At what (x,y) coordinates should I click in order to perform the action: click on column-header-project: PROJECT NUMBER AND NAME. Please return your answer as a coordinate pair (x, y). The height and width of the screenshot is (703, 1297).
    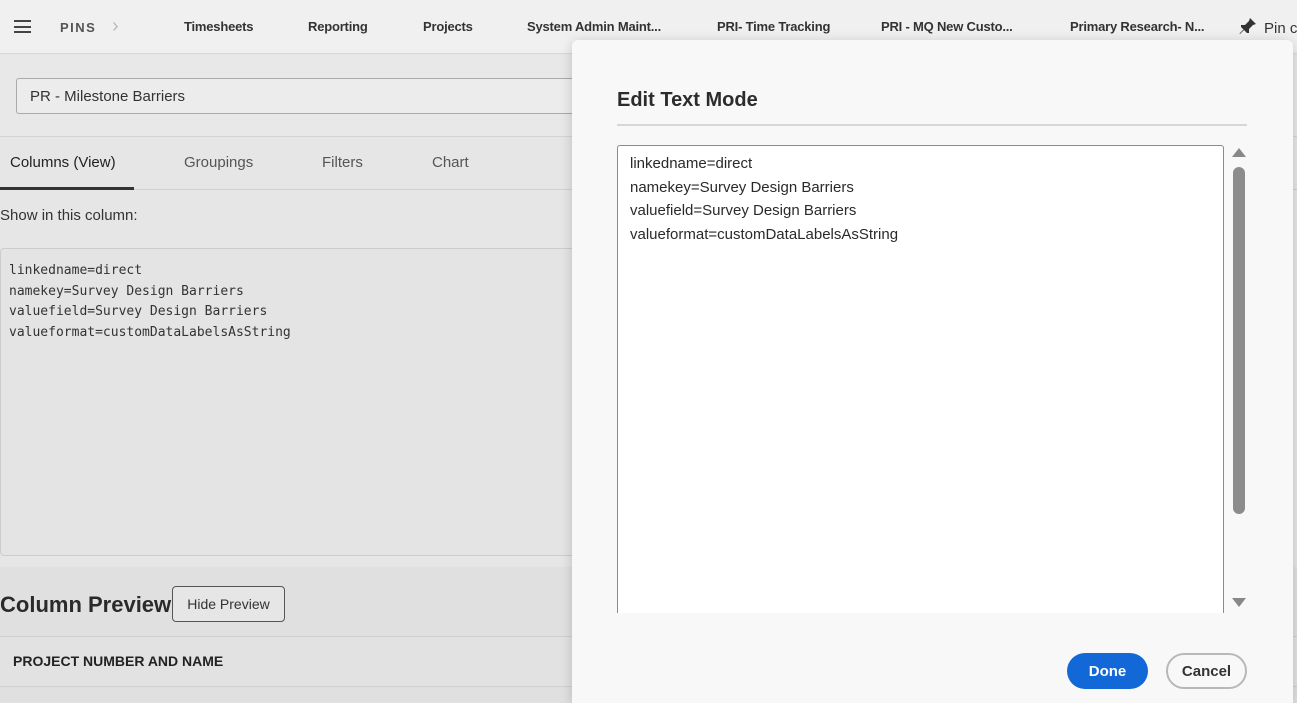
    Looking at the image, I should click on (118, 661).